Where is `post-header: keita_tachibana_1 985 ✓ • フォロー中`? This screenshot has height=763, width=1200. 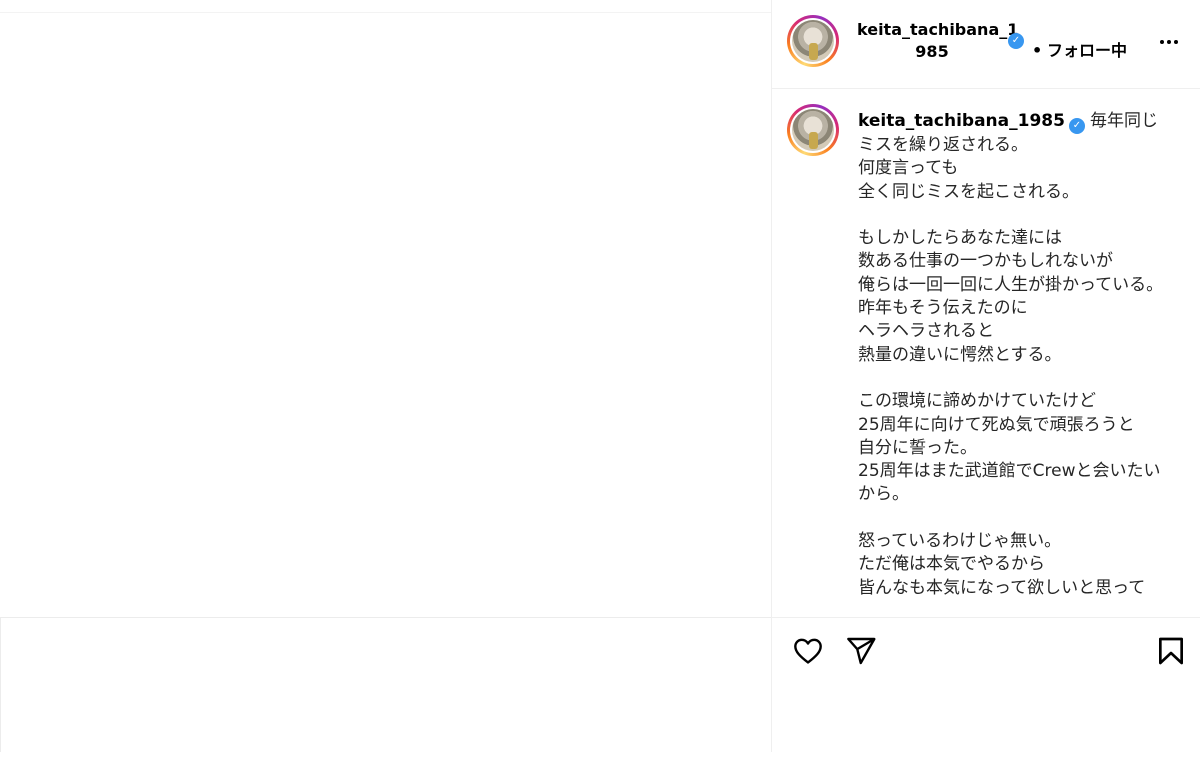
post-header: keita_tachibana_1 985 ✓ • フォロー中 is located at coordinates (986, 44).